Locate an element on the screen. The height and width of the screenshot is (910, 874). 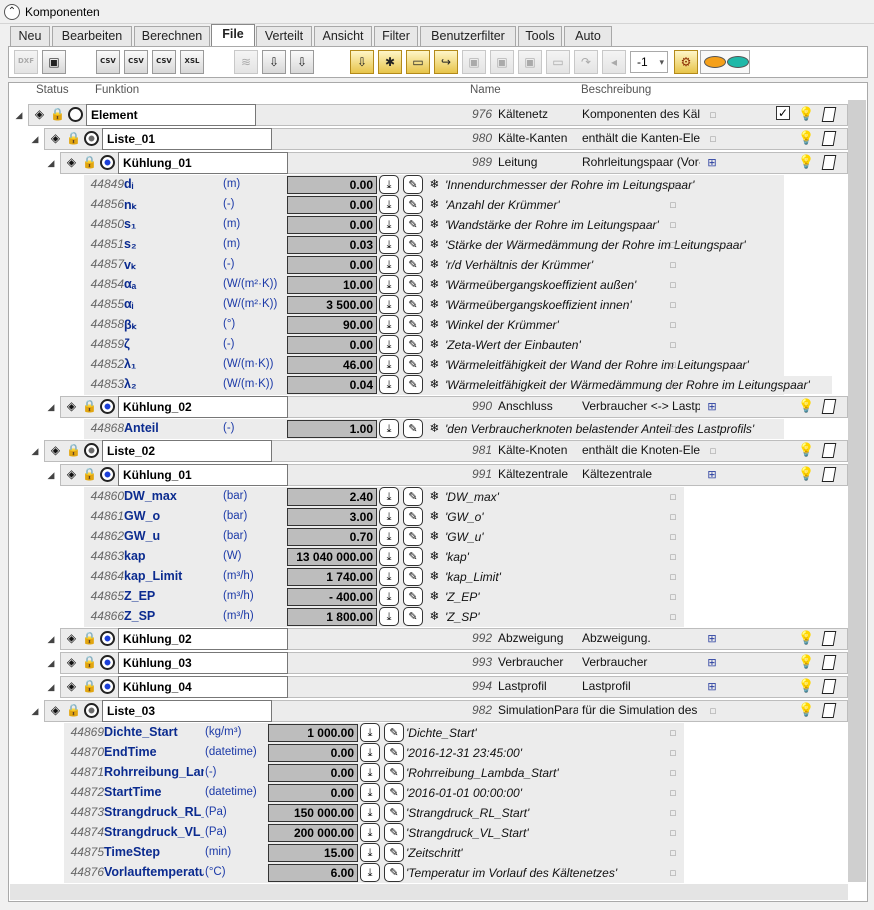
settings-gears-icon: ⚙ is located at coordinates (686, 62).